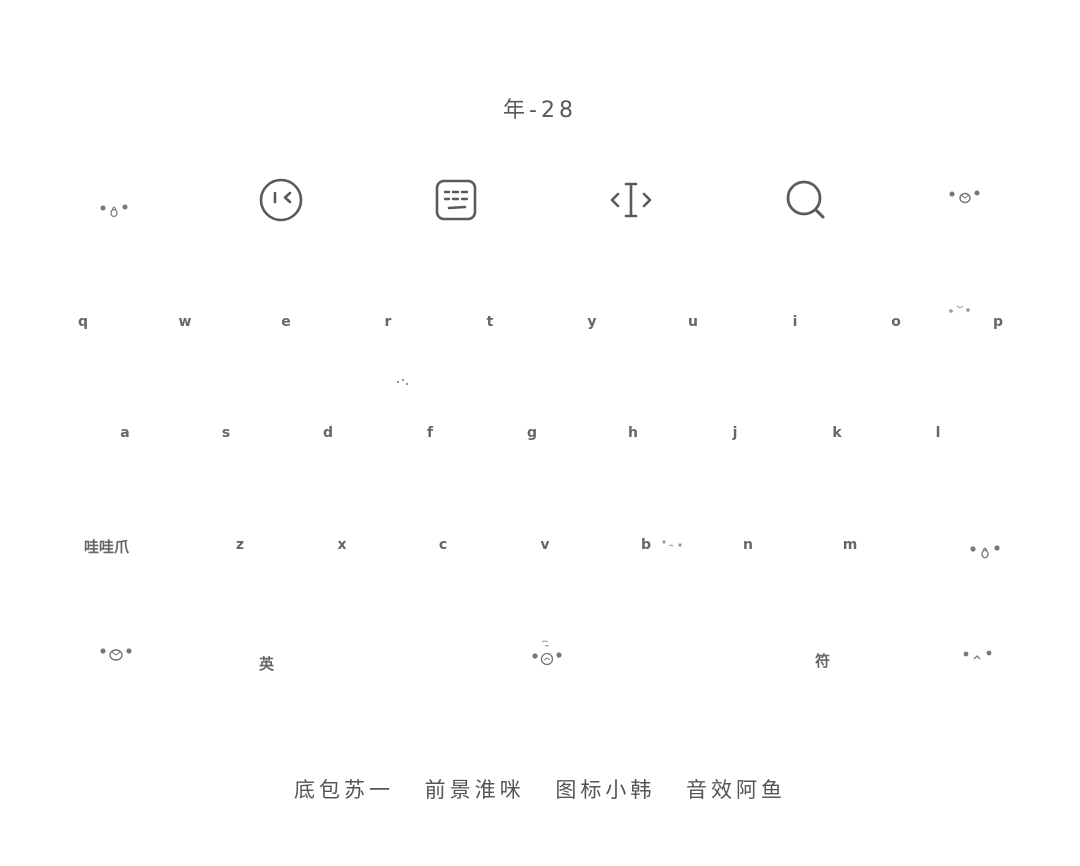 This screenshot has height=866, width=1080. I want to click on shift-key: 哇哇爪, so click(106, 546).